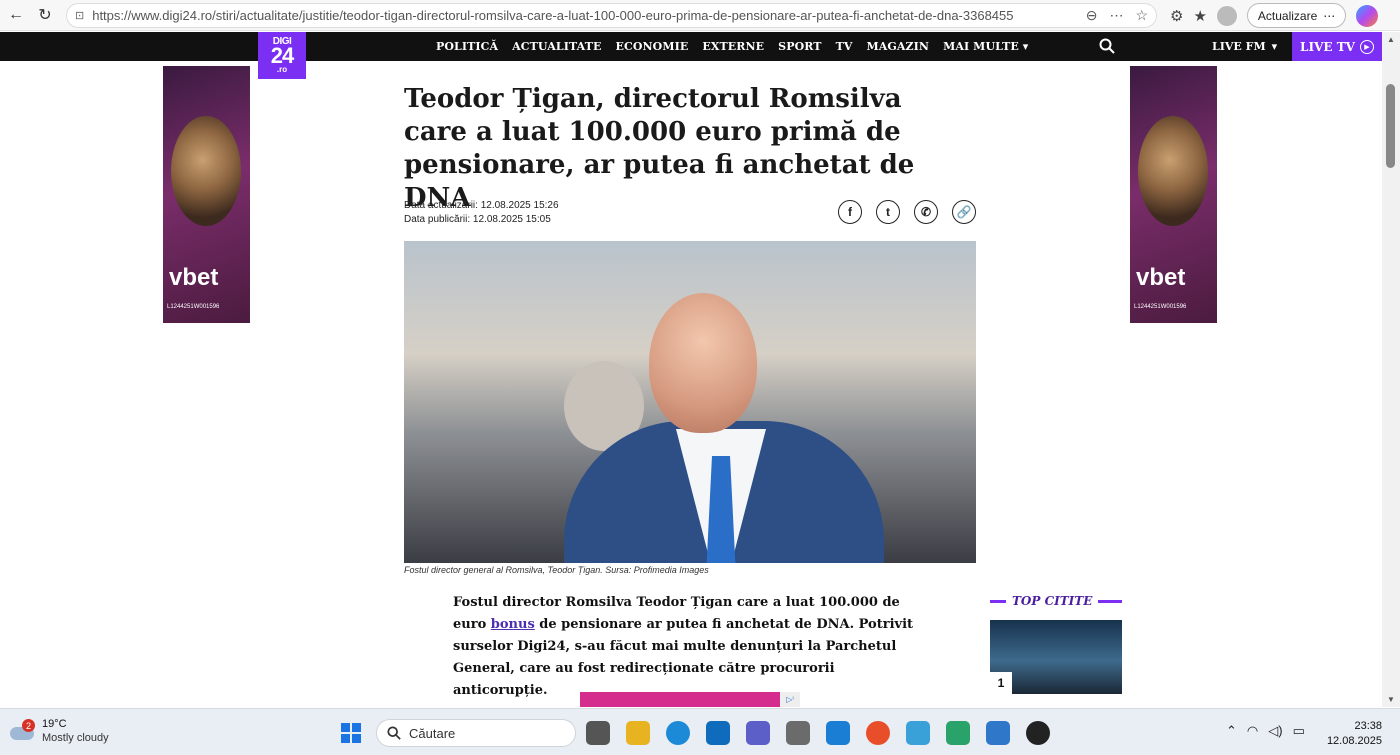  I want to click on copilot-icon, so click(1367, 15).